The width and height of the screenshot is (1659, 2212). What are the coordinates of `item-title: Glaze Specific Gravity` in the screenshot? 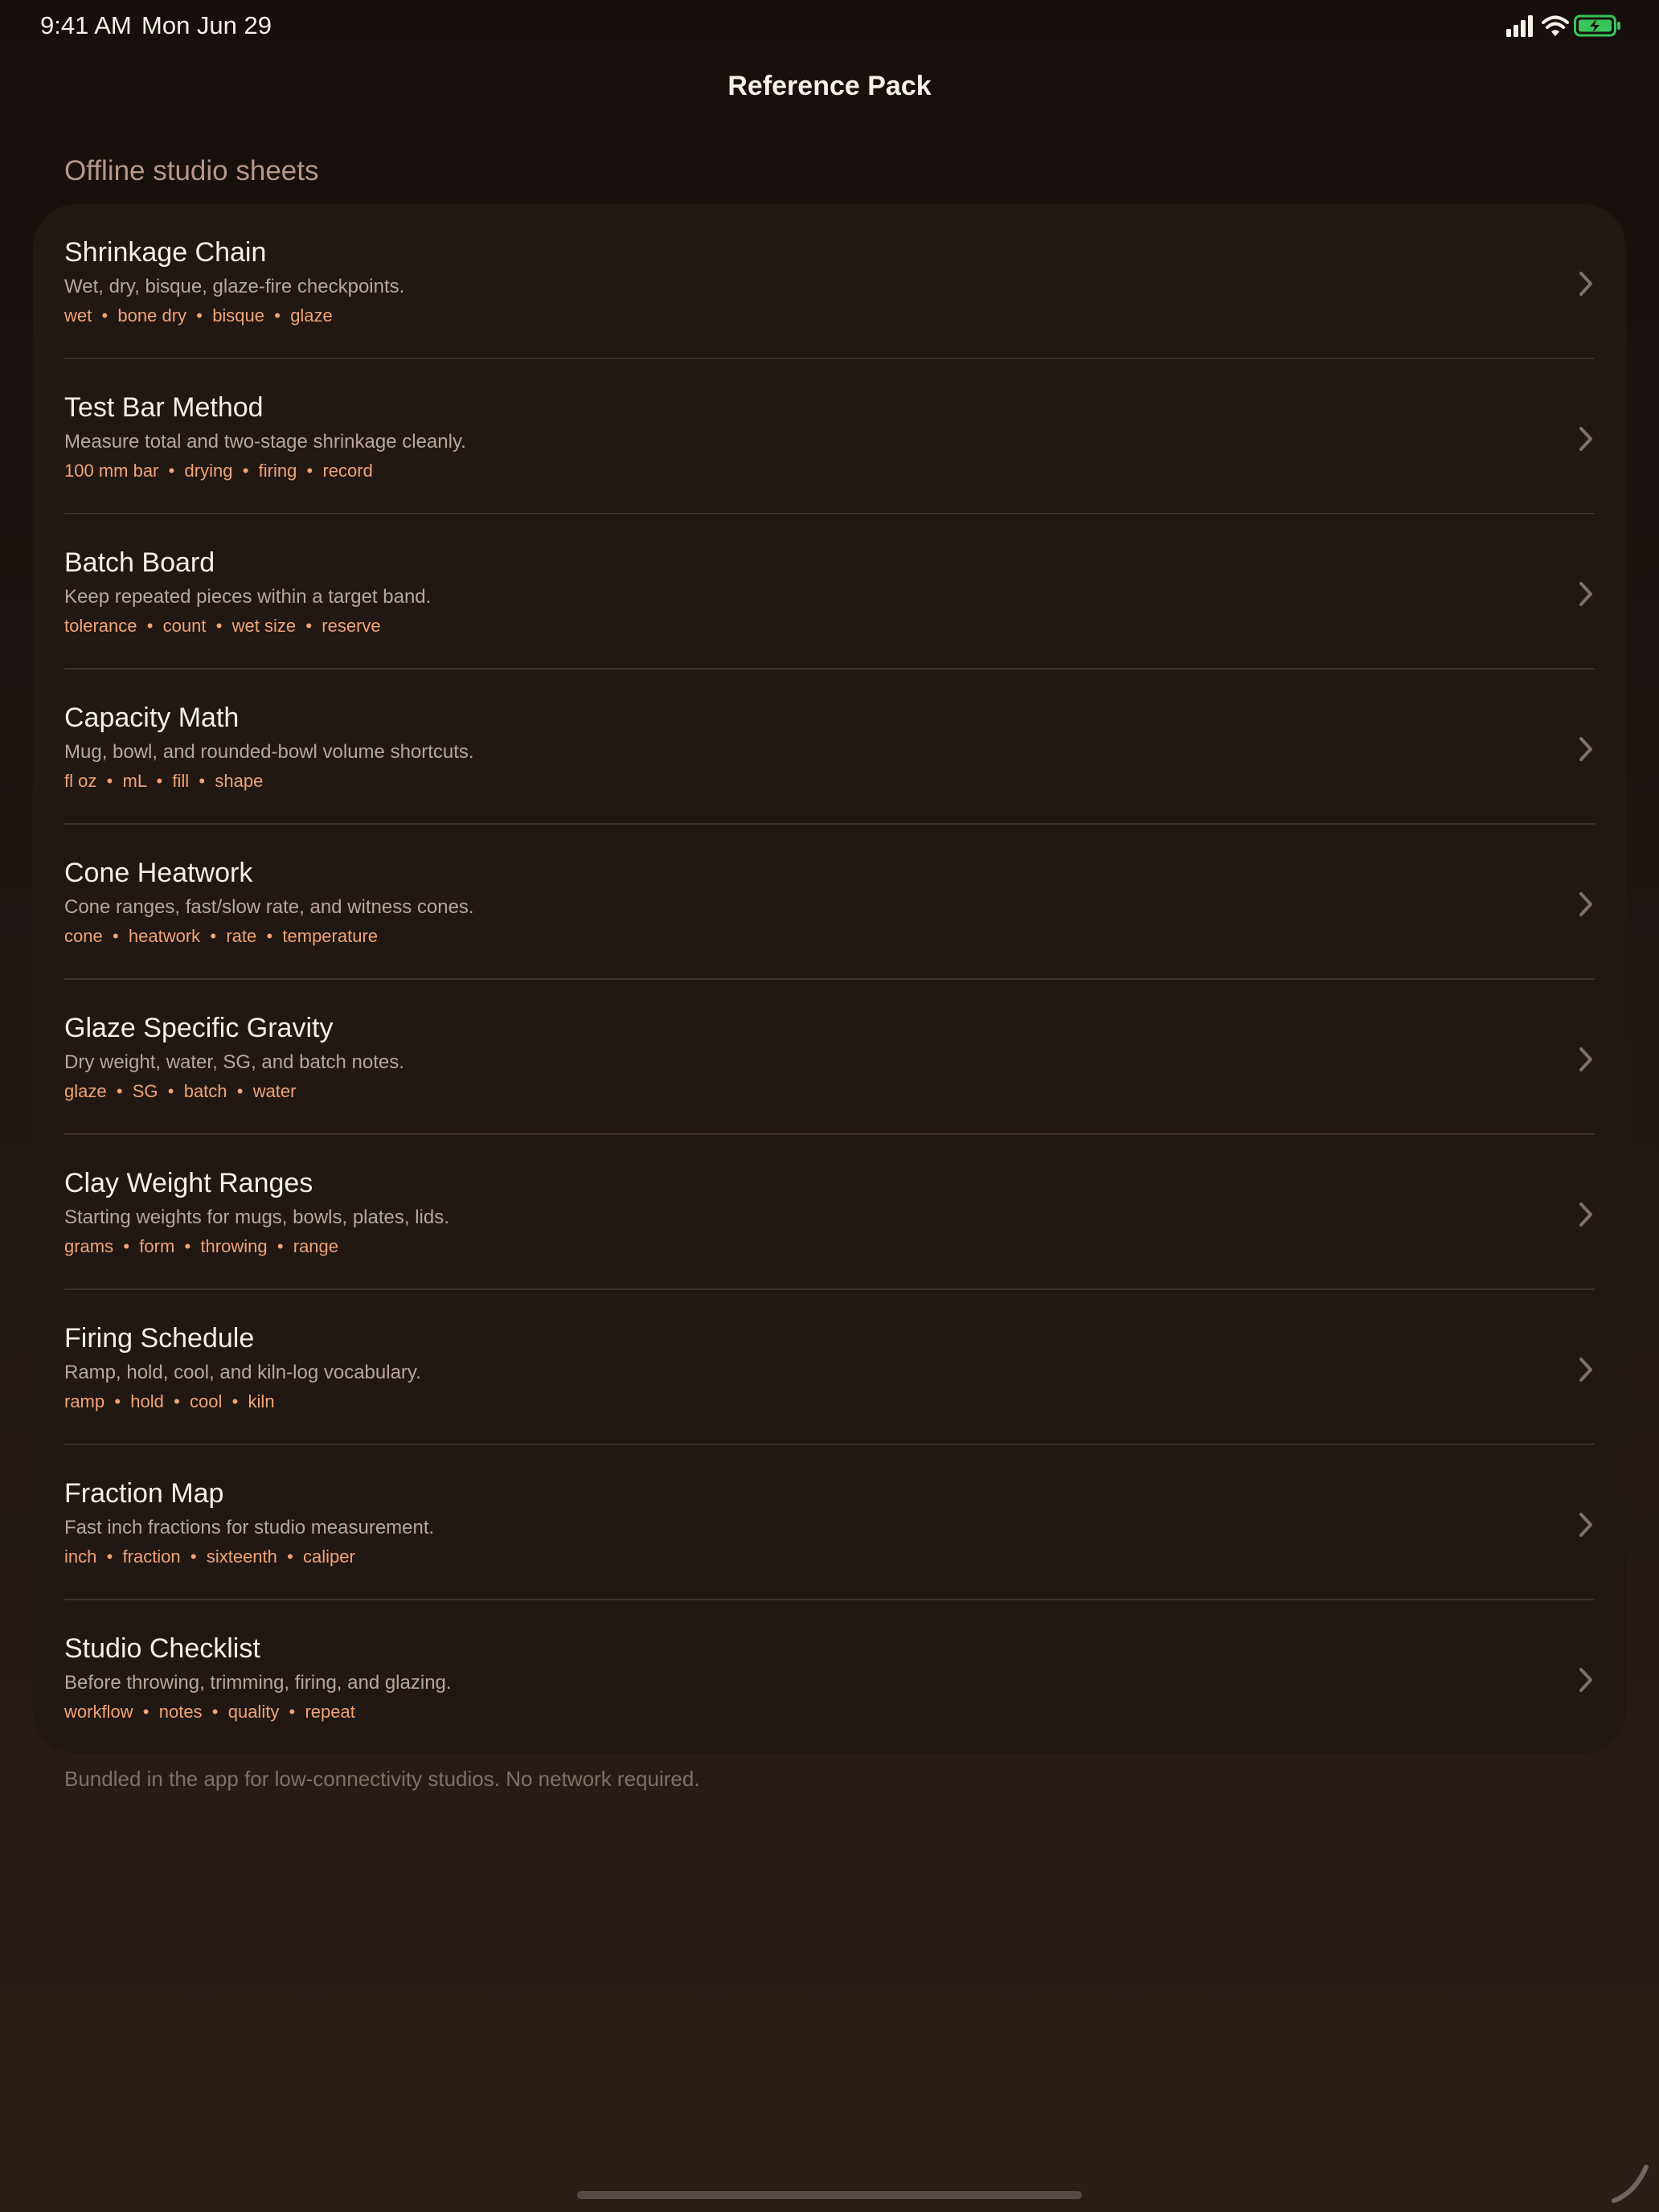 It's located at (199, 1028).